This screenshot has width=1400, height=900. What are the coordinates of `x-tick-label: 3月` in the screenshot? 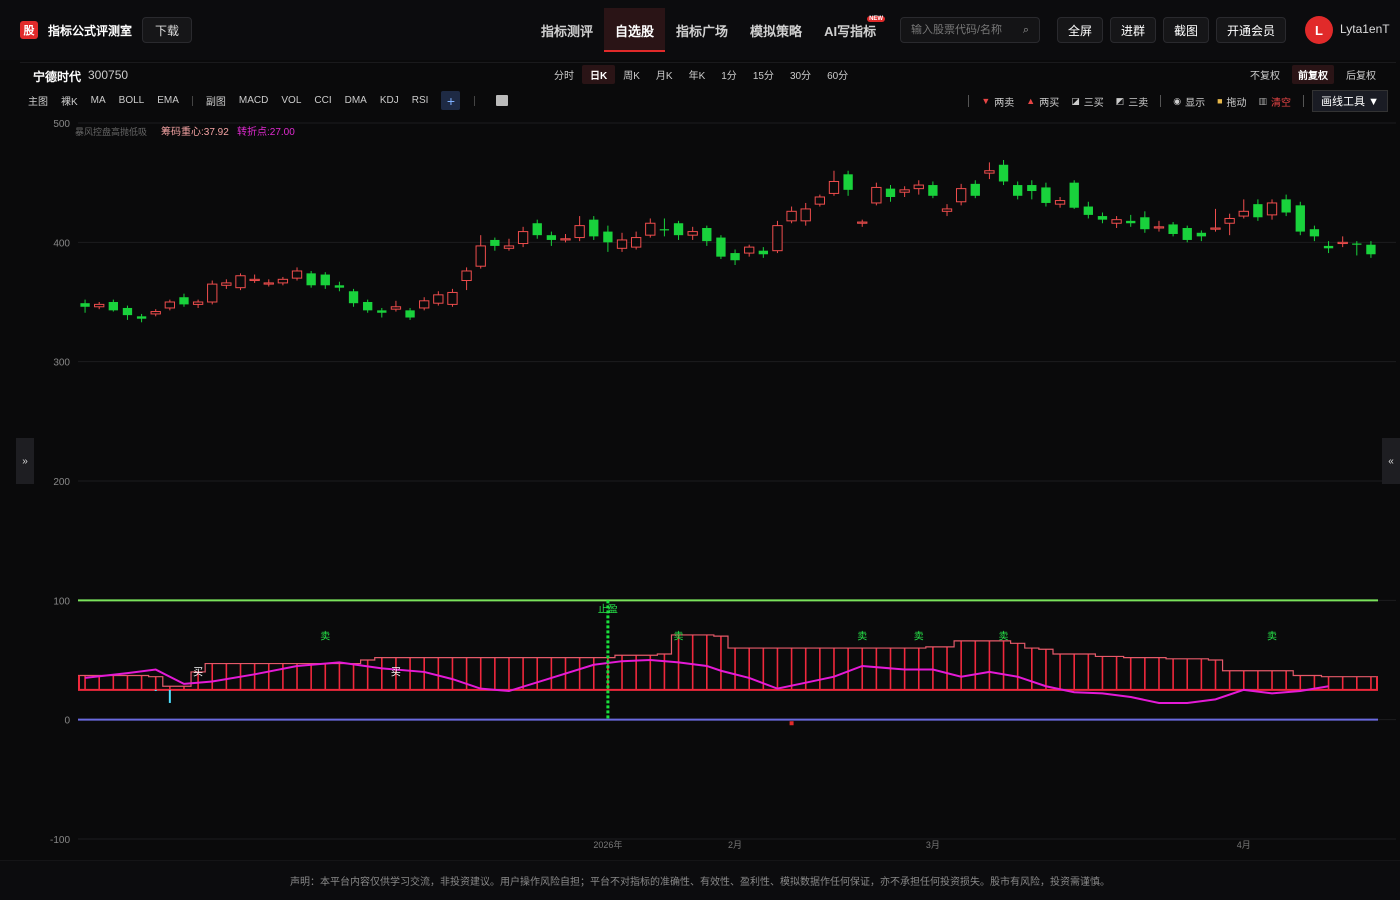 It's located at (933, 844).